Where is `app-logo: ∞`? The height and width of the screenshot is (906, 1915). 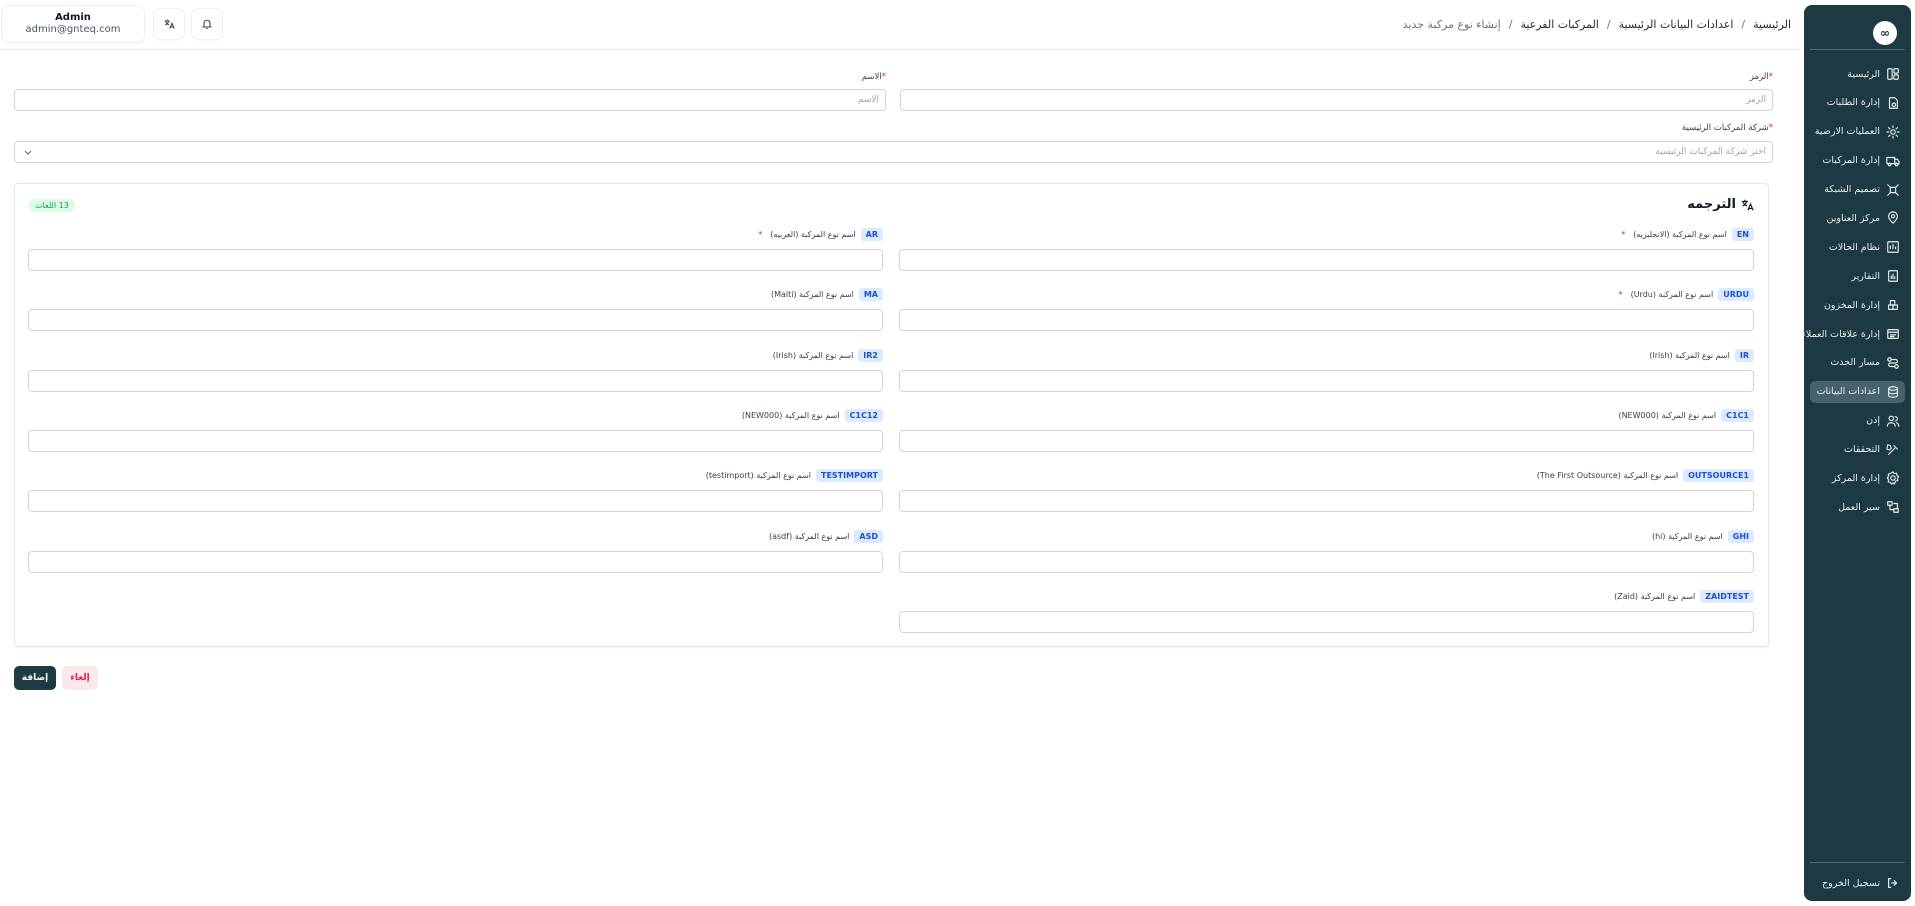 app-logo: ∞ is located at coordinates (1885, 33).